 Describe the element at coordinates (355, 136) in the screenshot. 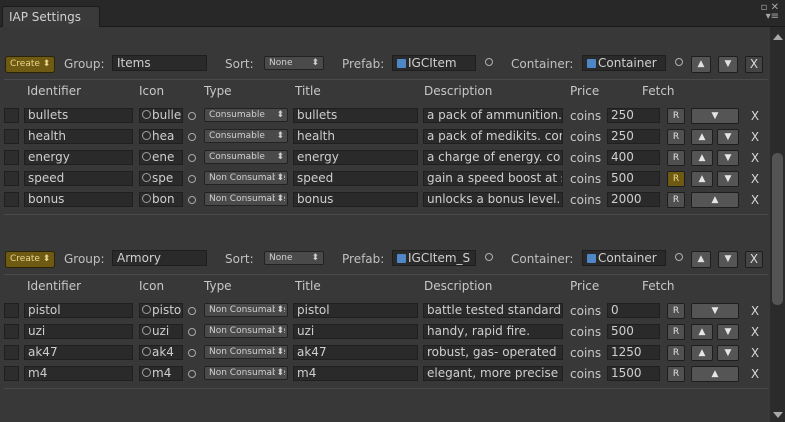

I see `title-input: health` at that location.